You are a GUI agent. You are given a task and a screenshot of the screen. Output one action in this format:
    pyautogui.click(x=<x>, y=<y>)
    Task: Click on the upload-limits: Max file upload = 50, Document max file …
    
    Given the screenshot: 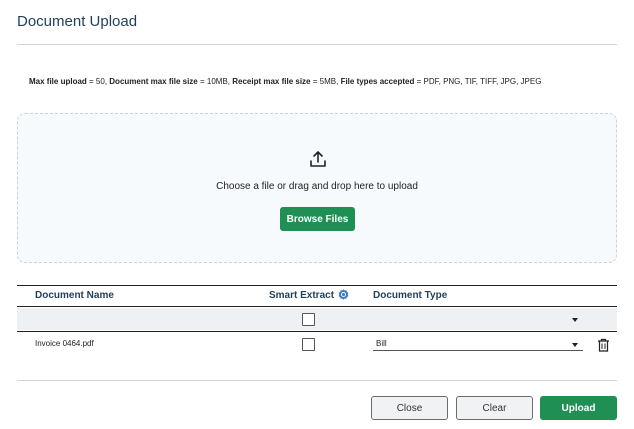 What is the action you would take?
    pyautogui.click(x=285, y=81)
    